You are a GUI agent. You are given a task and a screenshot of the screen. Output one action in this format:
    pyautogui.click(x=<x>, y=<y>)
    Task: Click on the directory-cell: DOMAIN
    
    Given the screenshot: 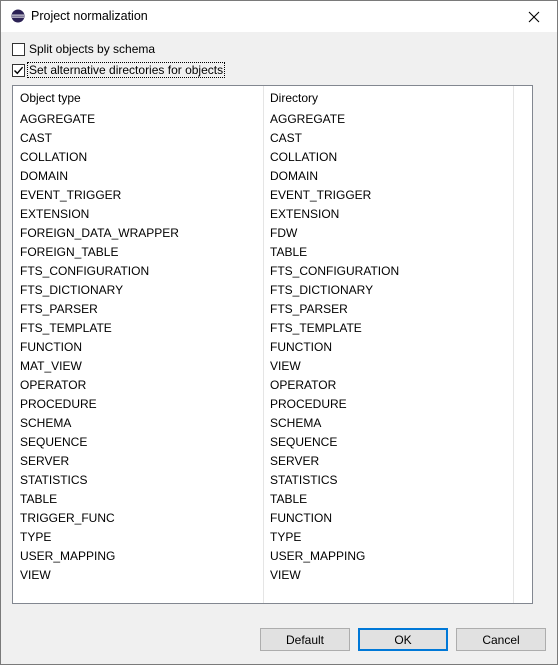 What is the action you would take?
    pyautogui.click(x=294, y=176)
    